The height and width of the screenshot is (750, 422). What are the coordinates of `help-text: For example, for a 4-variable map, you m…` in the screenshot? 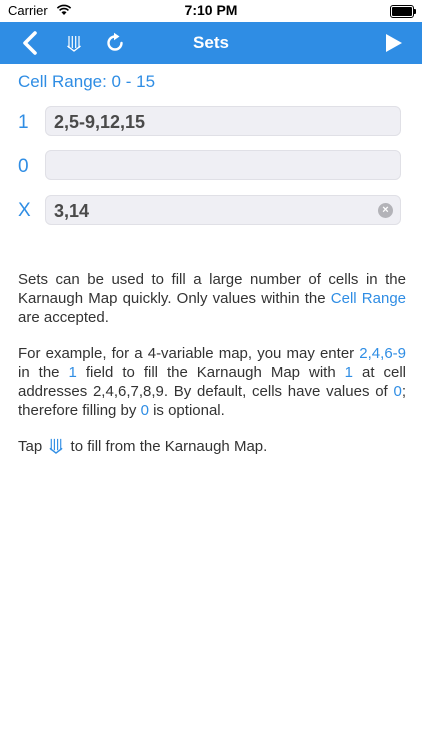 It's located at (189, 353).